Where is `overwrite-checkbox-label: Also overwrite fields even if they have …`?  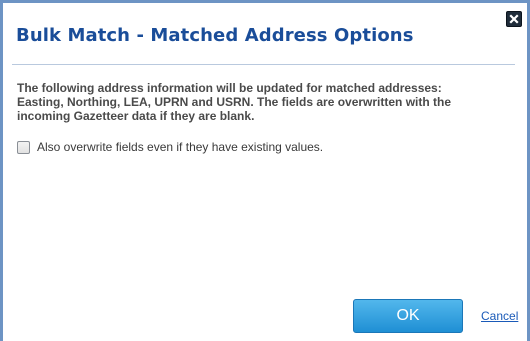
overwrite-checkbox-label: Also overwrite fields even if they have … is located at coordinates (180, 147).